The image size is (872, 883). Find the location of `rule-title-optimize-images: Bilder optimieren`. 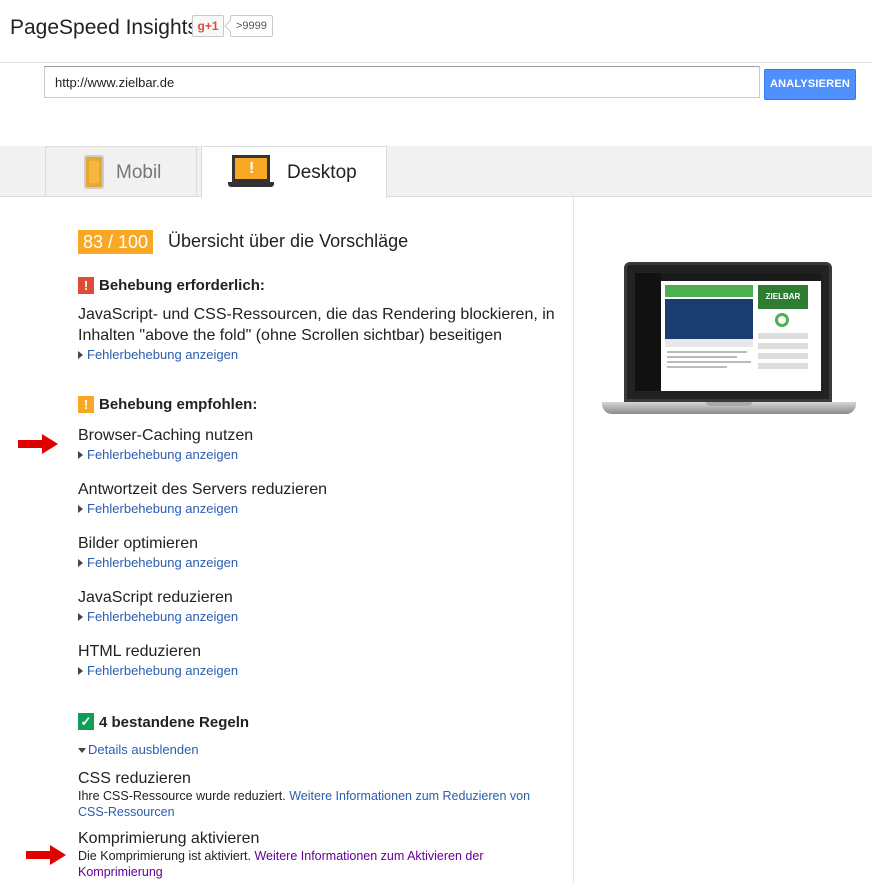

rule-title-optimize-images: Bilder optimieren is located at coordinates (138, 543).